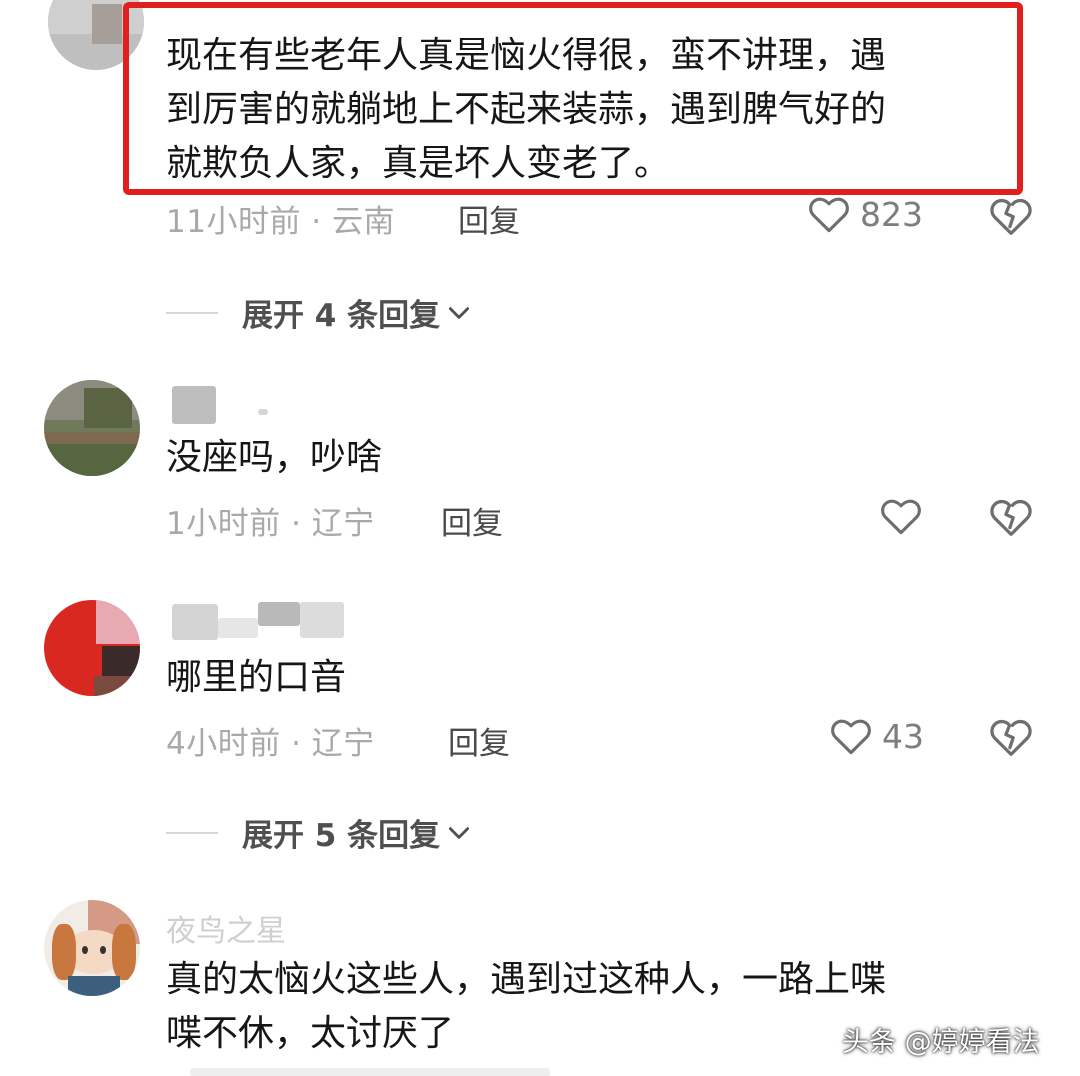  I want to click on comment-line: 真的太恼火这些人，遇到过这种人，一路上喋, so click(526, 979).